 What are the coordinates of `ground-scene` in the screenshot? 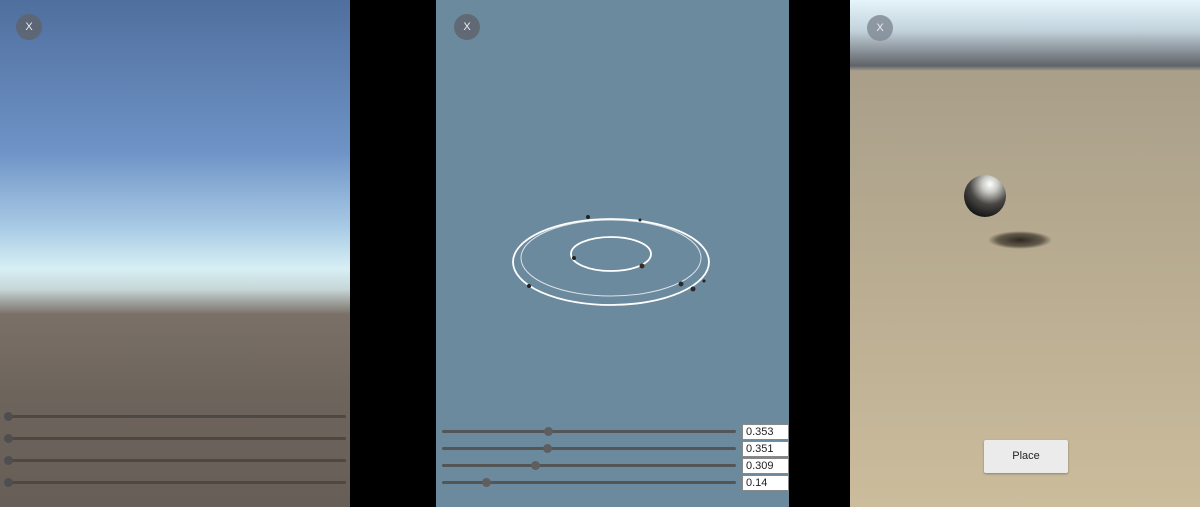 It's located at (1008, 212).